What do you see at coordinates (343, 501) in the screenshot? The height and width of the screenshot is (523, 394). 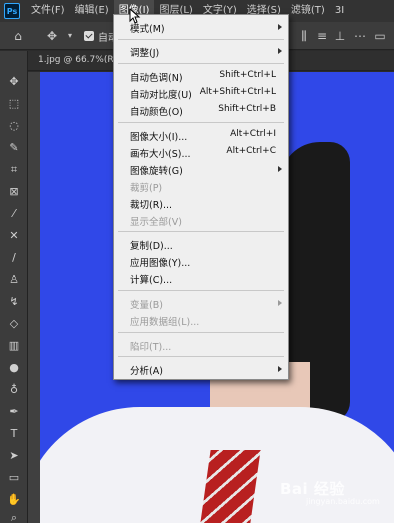 I see `watermark-url: jingyan.baidu.com` at bounding box center [343, 501].